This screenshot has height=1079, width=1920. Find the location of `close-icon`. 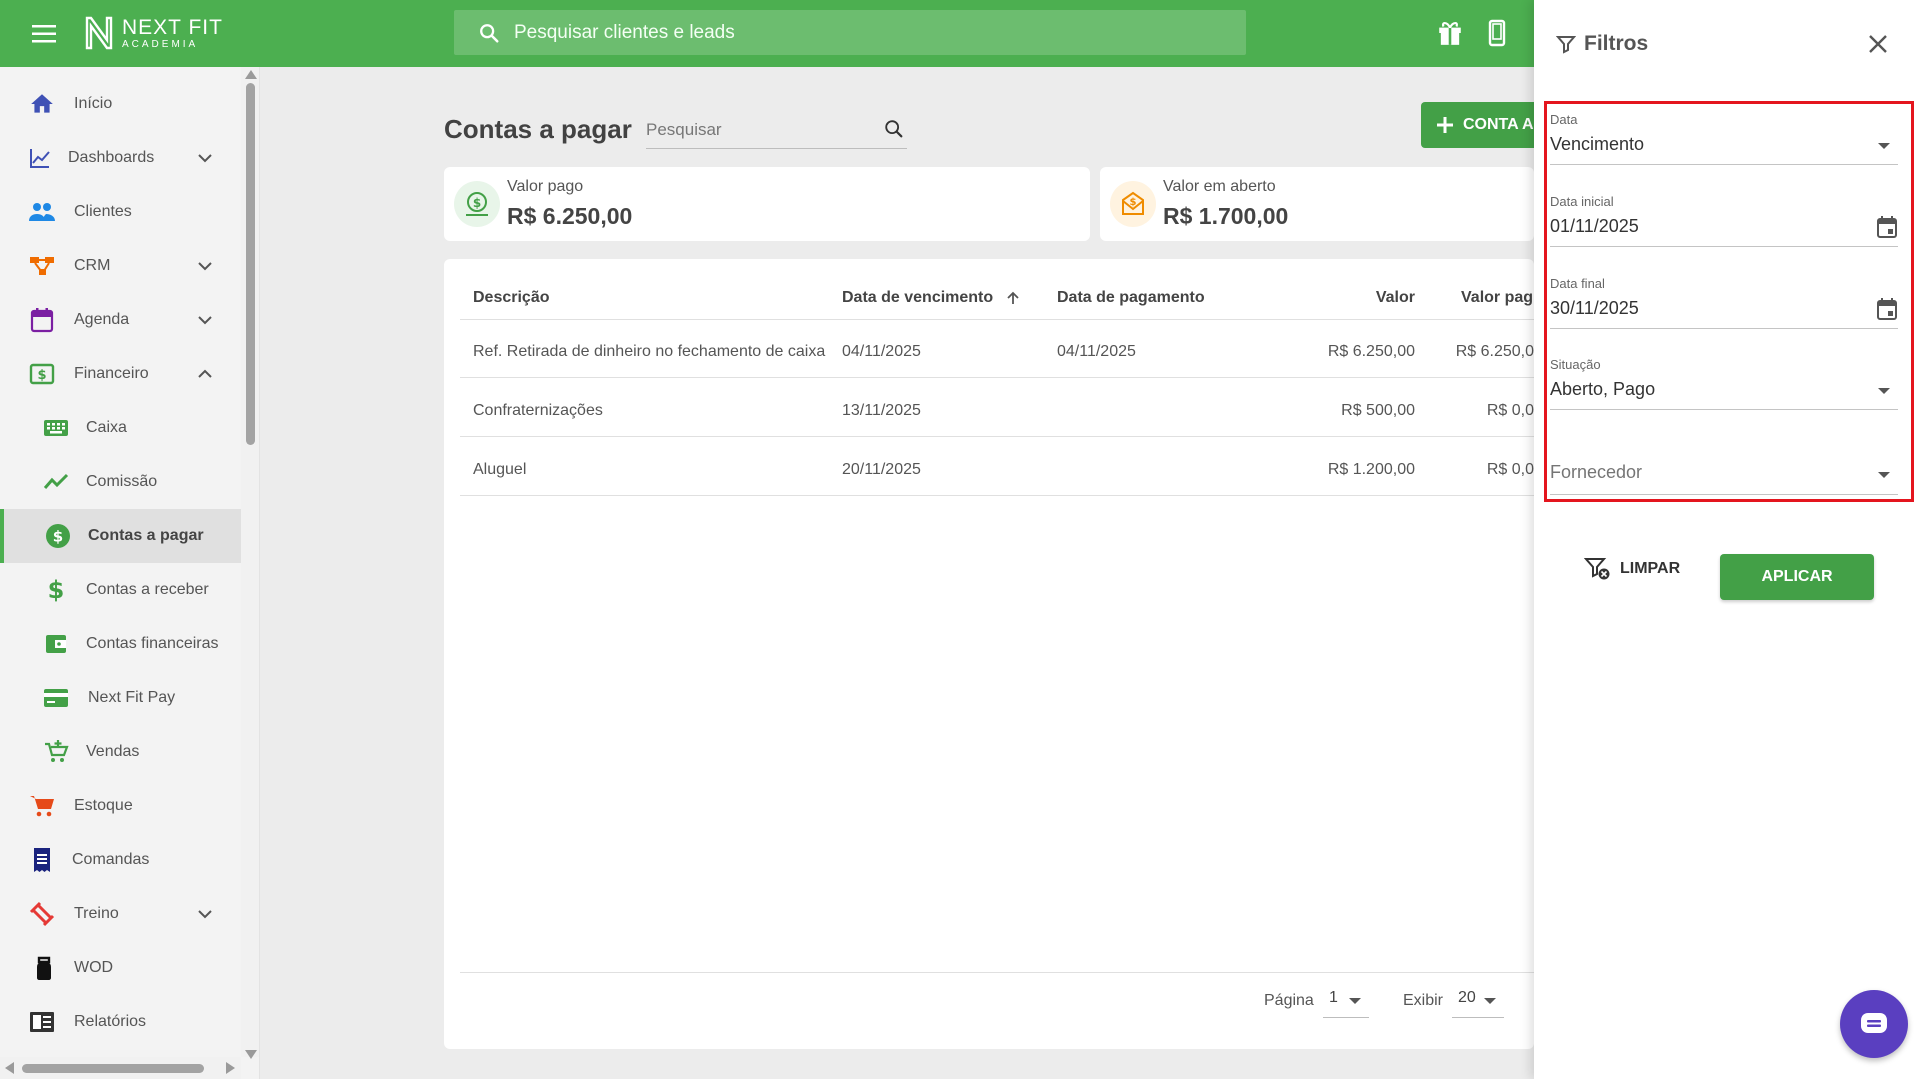

close-icon is located at coordinates (1878, 44).